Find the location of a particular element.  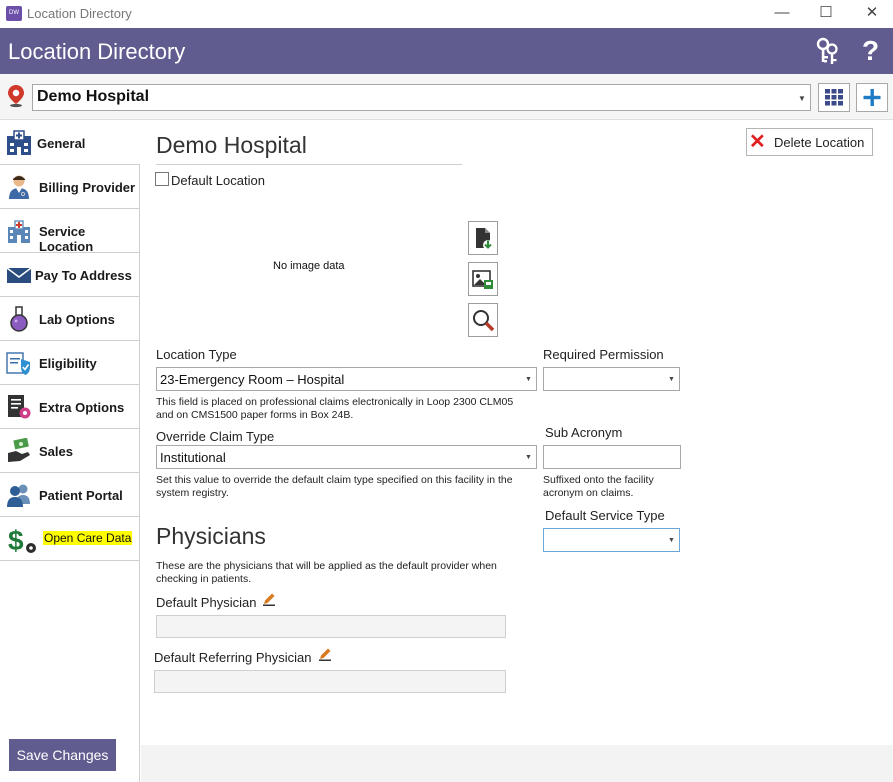

sidebar-item-extra-options: Extra Options is located at coordinates (70, 407).